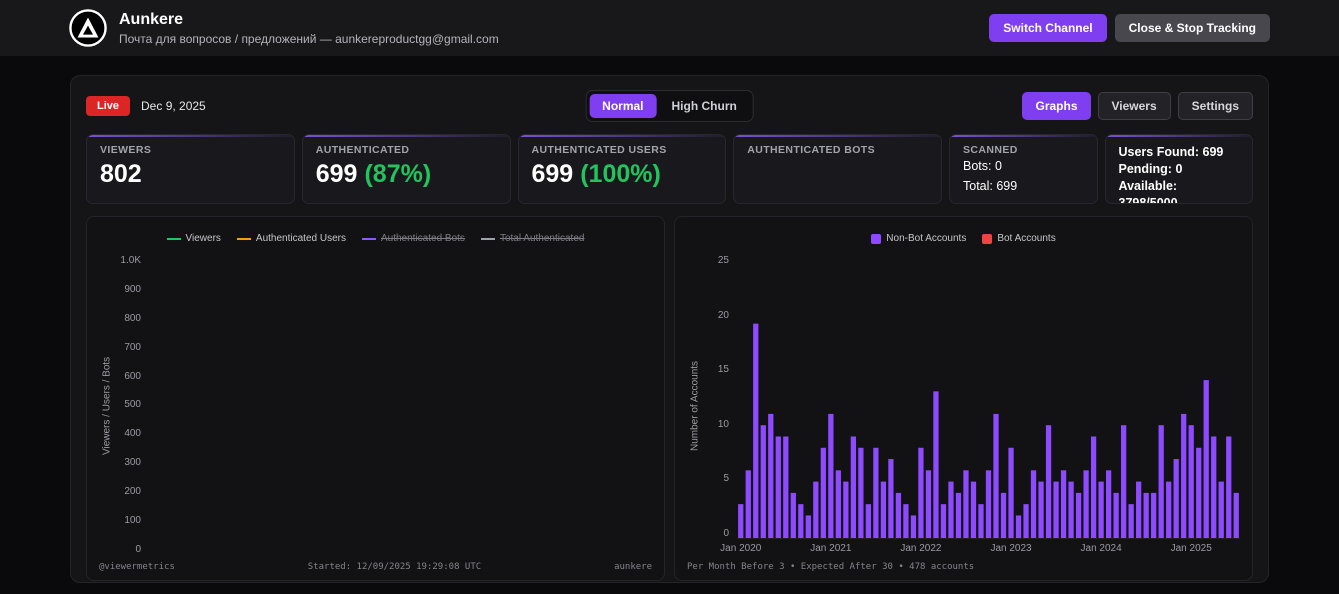 Image resolution: width=1339 pixels, height=594 pixels. I want to click on tab-settings: Settings, so click(1215, 106).